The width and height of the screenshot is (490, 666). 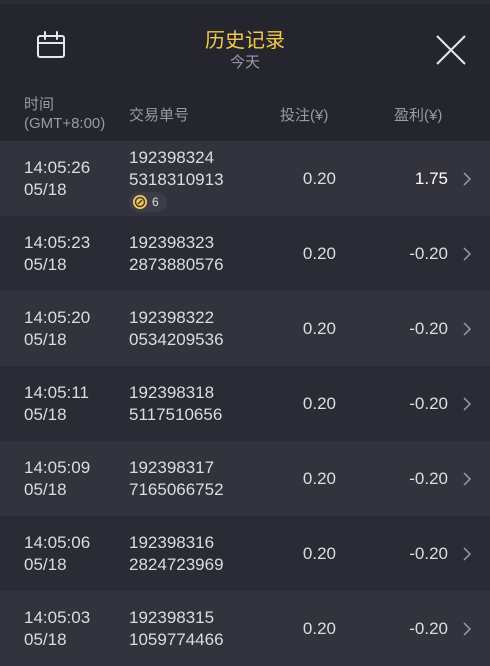 What do you see at coordinates (155, 202) in the screenshot?
I see `badge-count: 6` at bounding box center [155, 202].